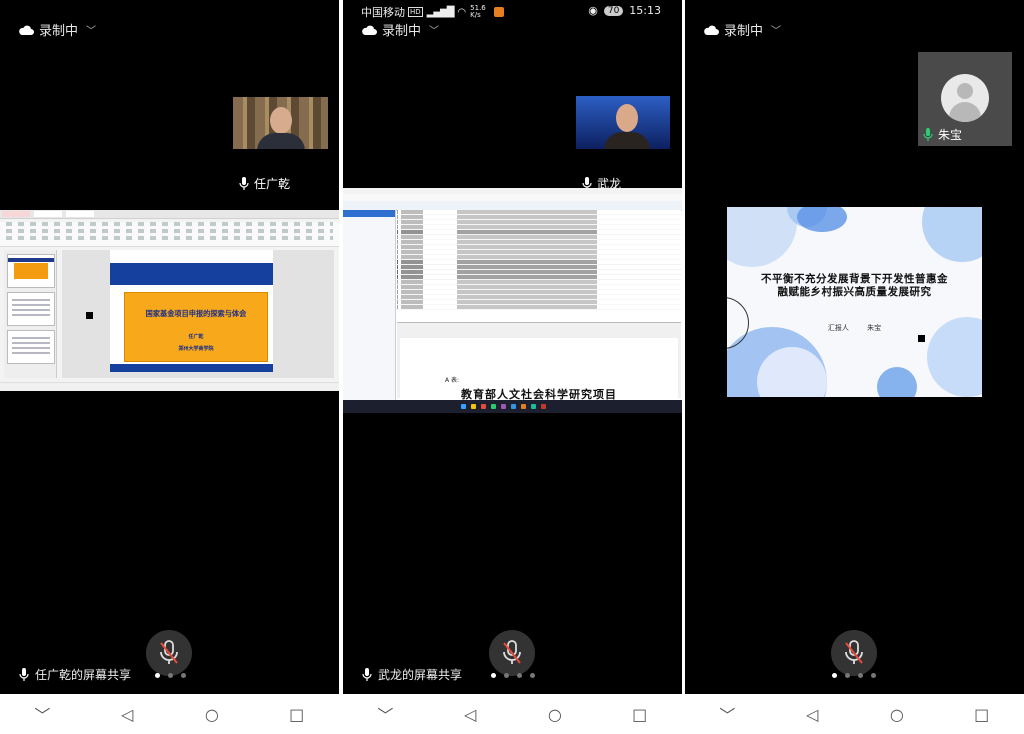  Describe the element at coordinates (369, 30) in the screenshot. I see `cloud-icon` at that location.